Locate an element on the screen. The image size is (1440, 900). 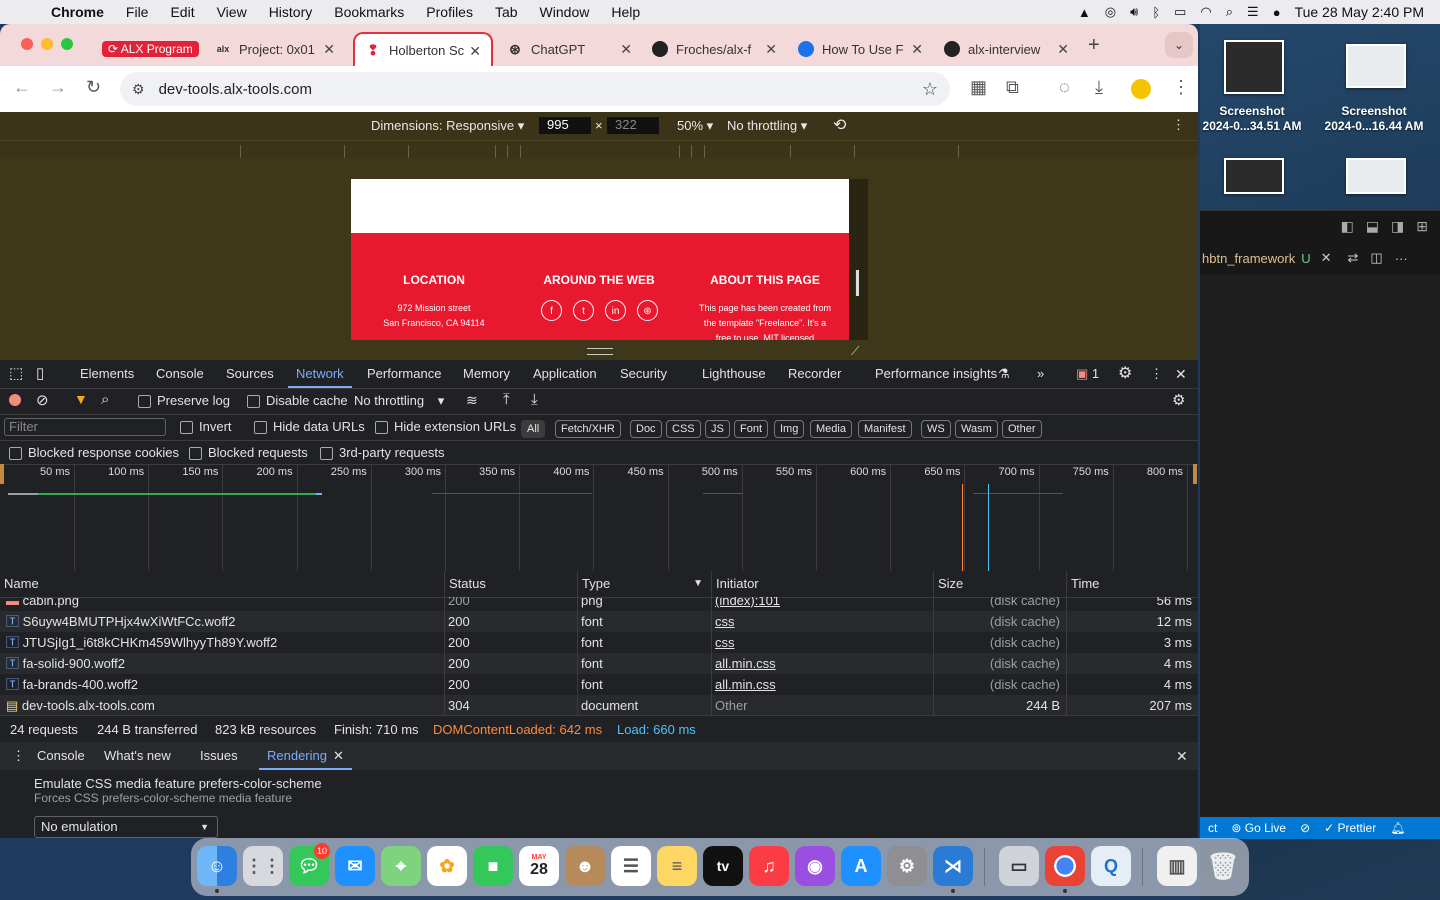
search-icon: ⌕ is located at coordinates (105, 399).